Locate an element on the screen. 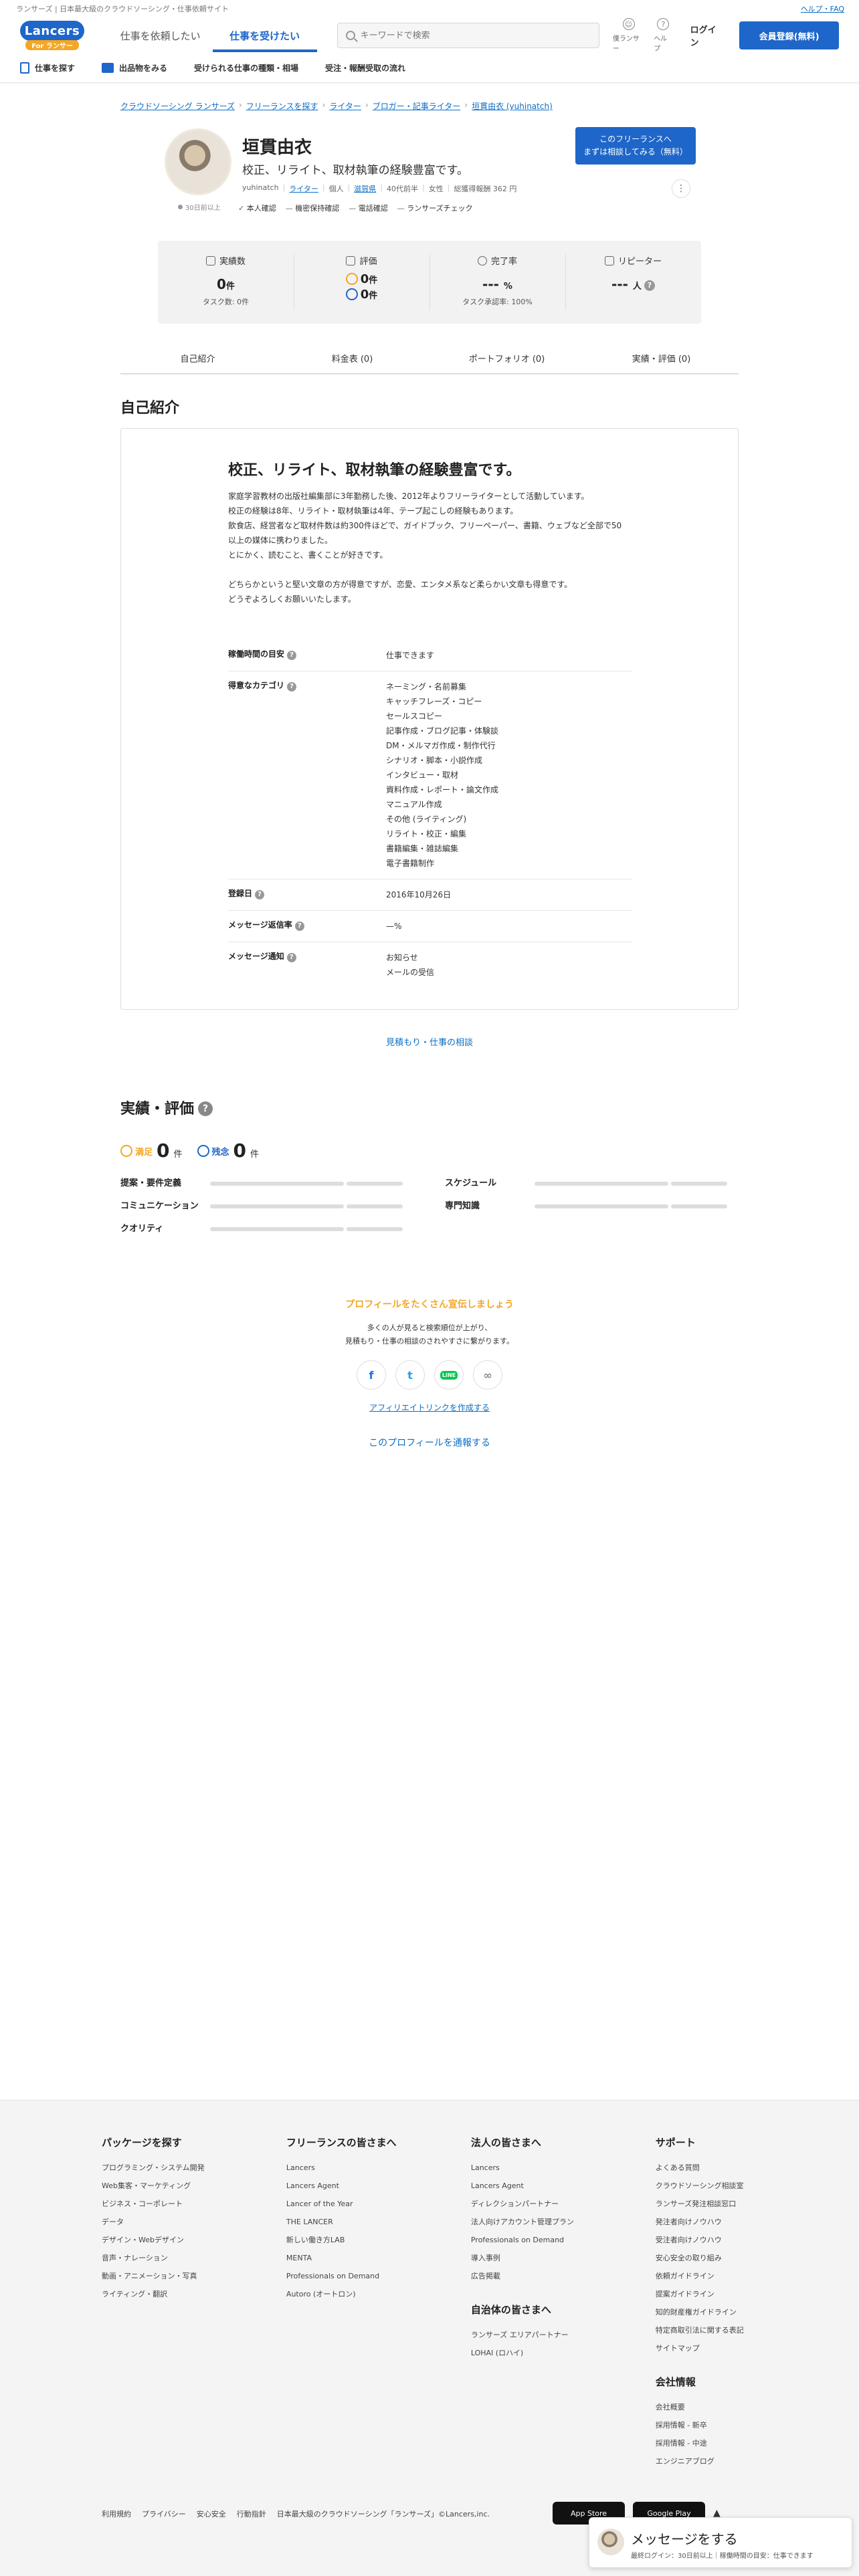 The image size is (859, 2576). footer-bottom-link: 利用規約 is located at coordinates (117, 2513).